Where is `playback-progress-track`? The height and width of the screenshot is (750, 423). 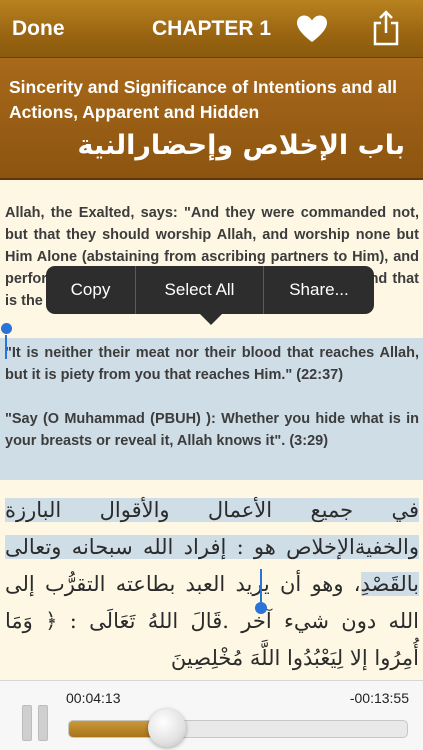
playback-progress-track is located at coordinates (238, 729).